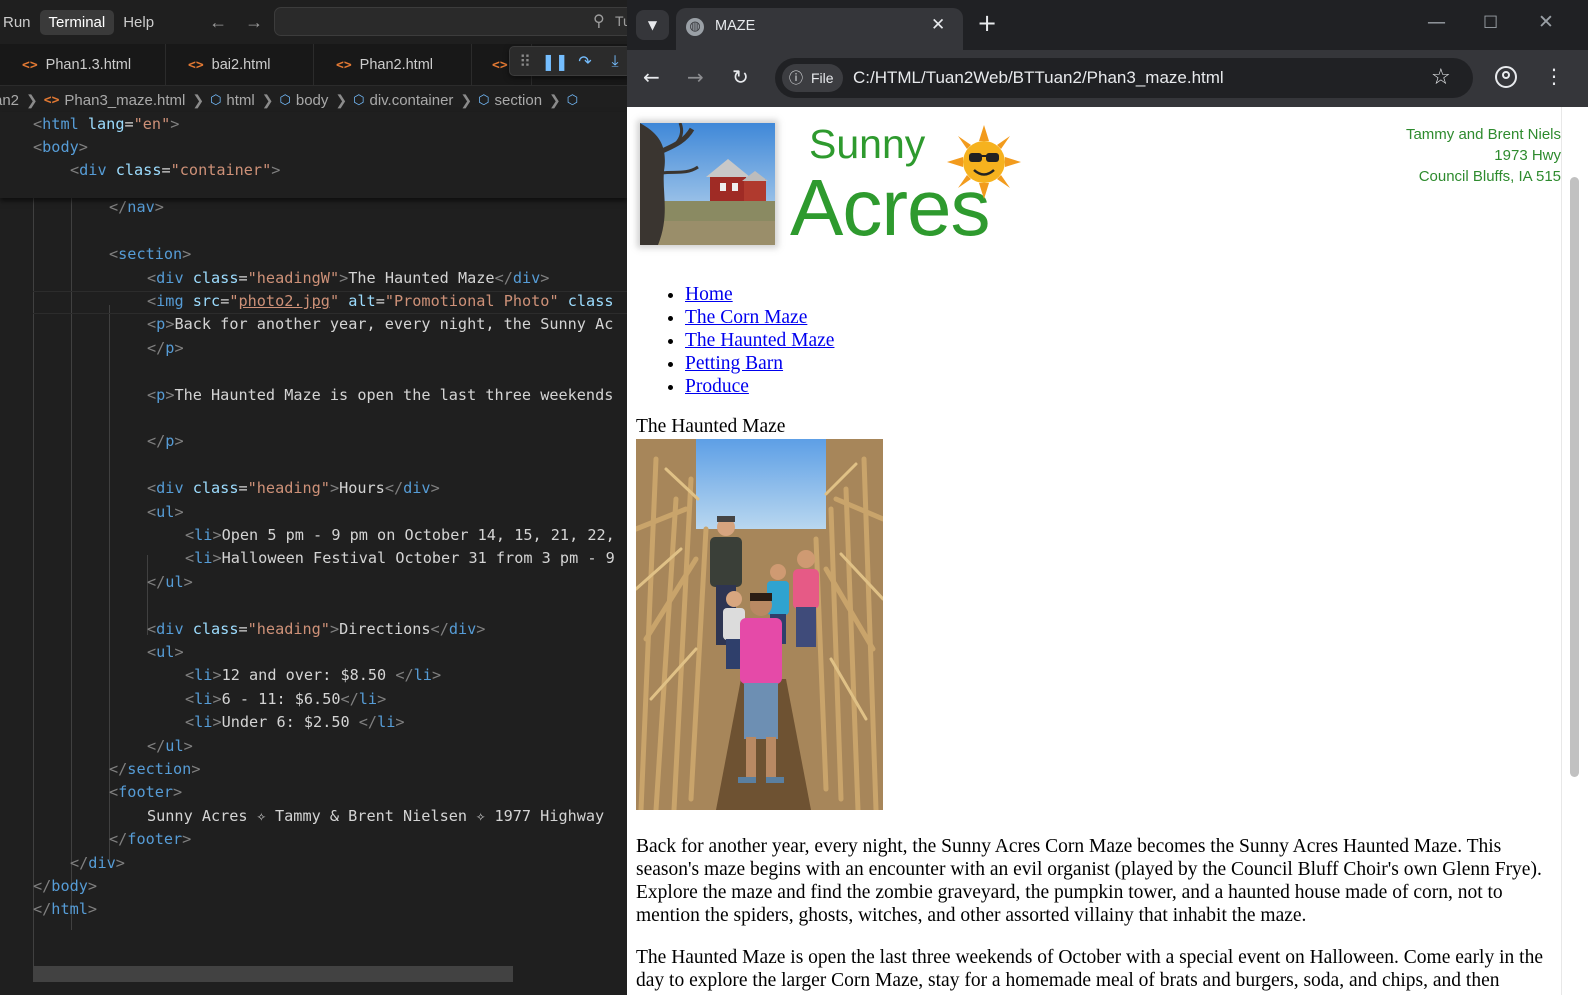 The width and height of the screenshot is (1588, 995). Describe the element at coordinates (1436, 22) in the screenshot. I see `minimize-icon: —` at that location.